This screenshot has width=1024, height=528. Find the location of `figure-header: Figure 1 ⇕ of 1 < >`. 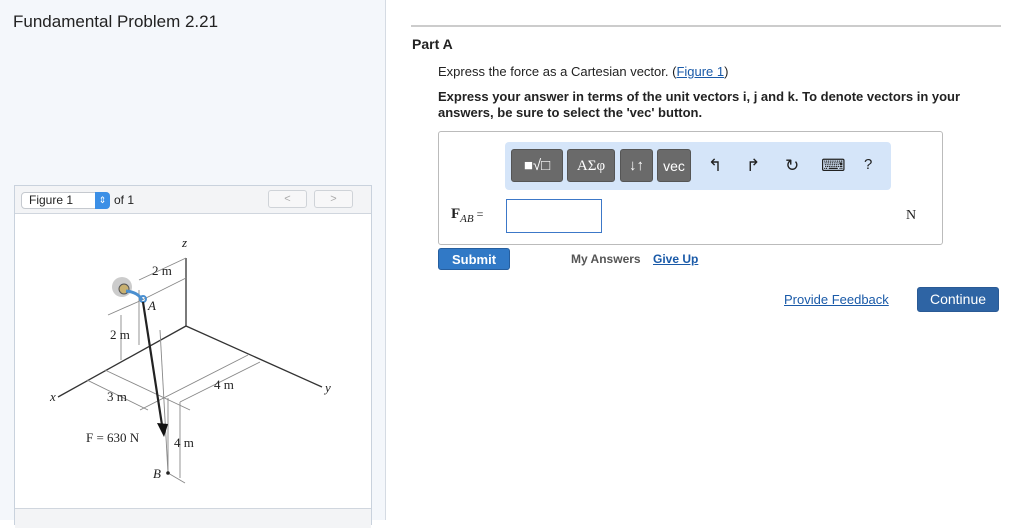

figure-header: Figure 1 ⇕ of 1 < > is located at coordinates (193, 200).